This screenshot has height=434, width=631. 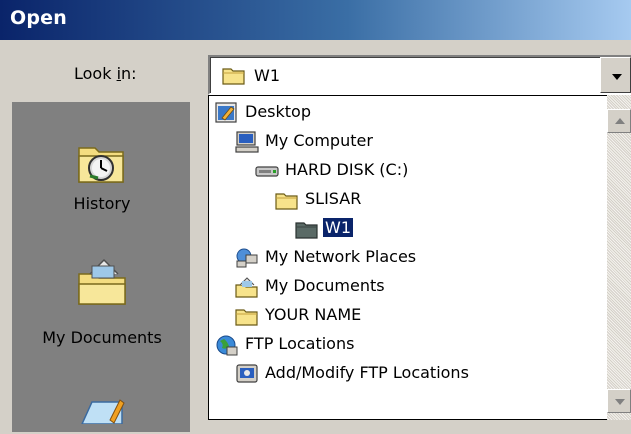 What do you see at coordinates (306, 230) in the screenshot?
I see `open-folder-icon` at bounding box center [306, 230].